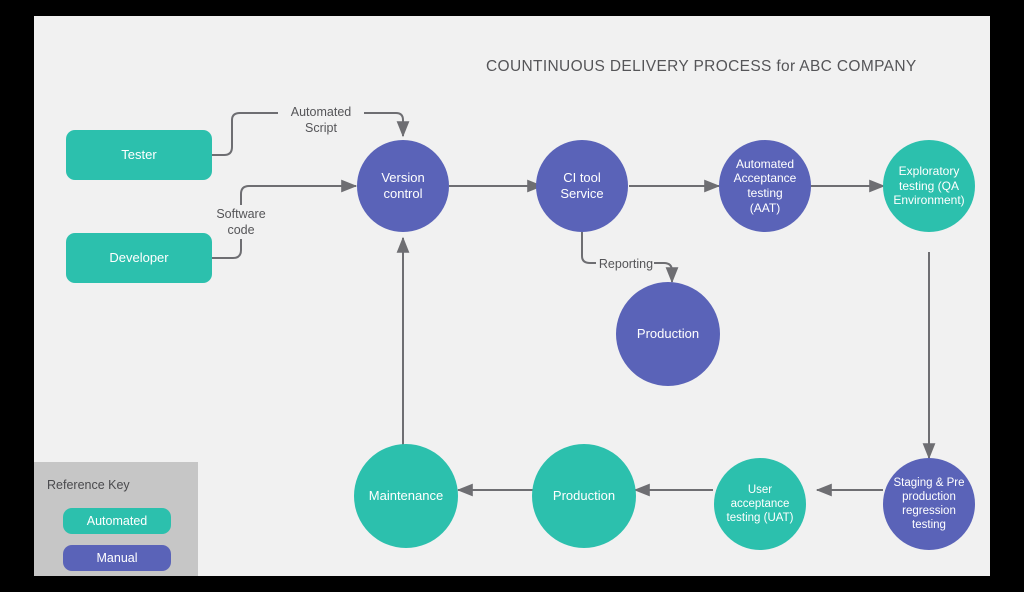 The image size is (1024, 592). I want to click on node-version-control: Version control, so click(403, 186).